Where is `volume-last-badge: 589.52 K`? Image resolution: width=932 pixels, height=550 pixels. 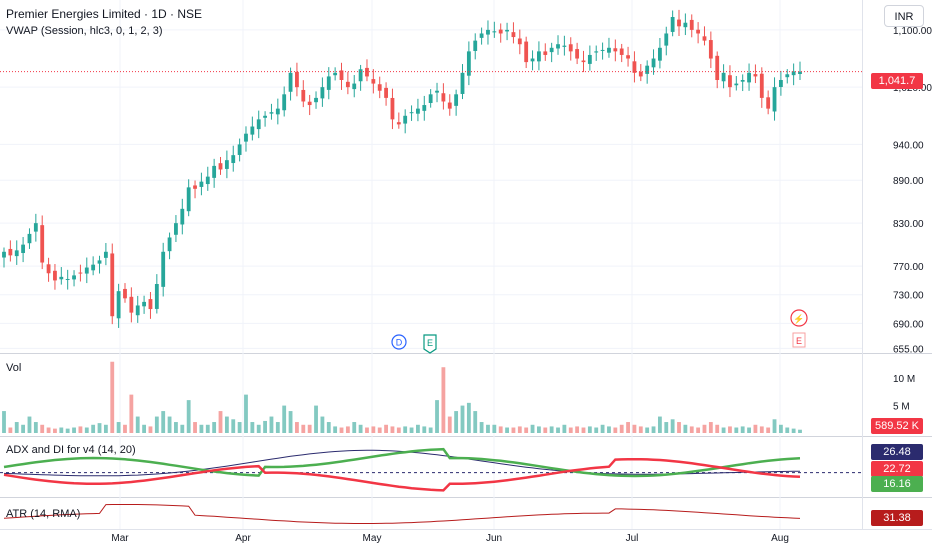 volume-last-badge: 589.52 K is located at coordinates (897, 426).